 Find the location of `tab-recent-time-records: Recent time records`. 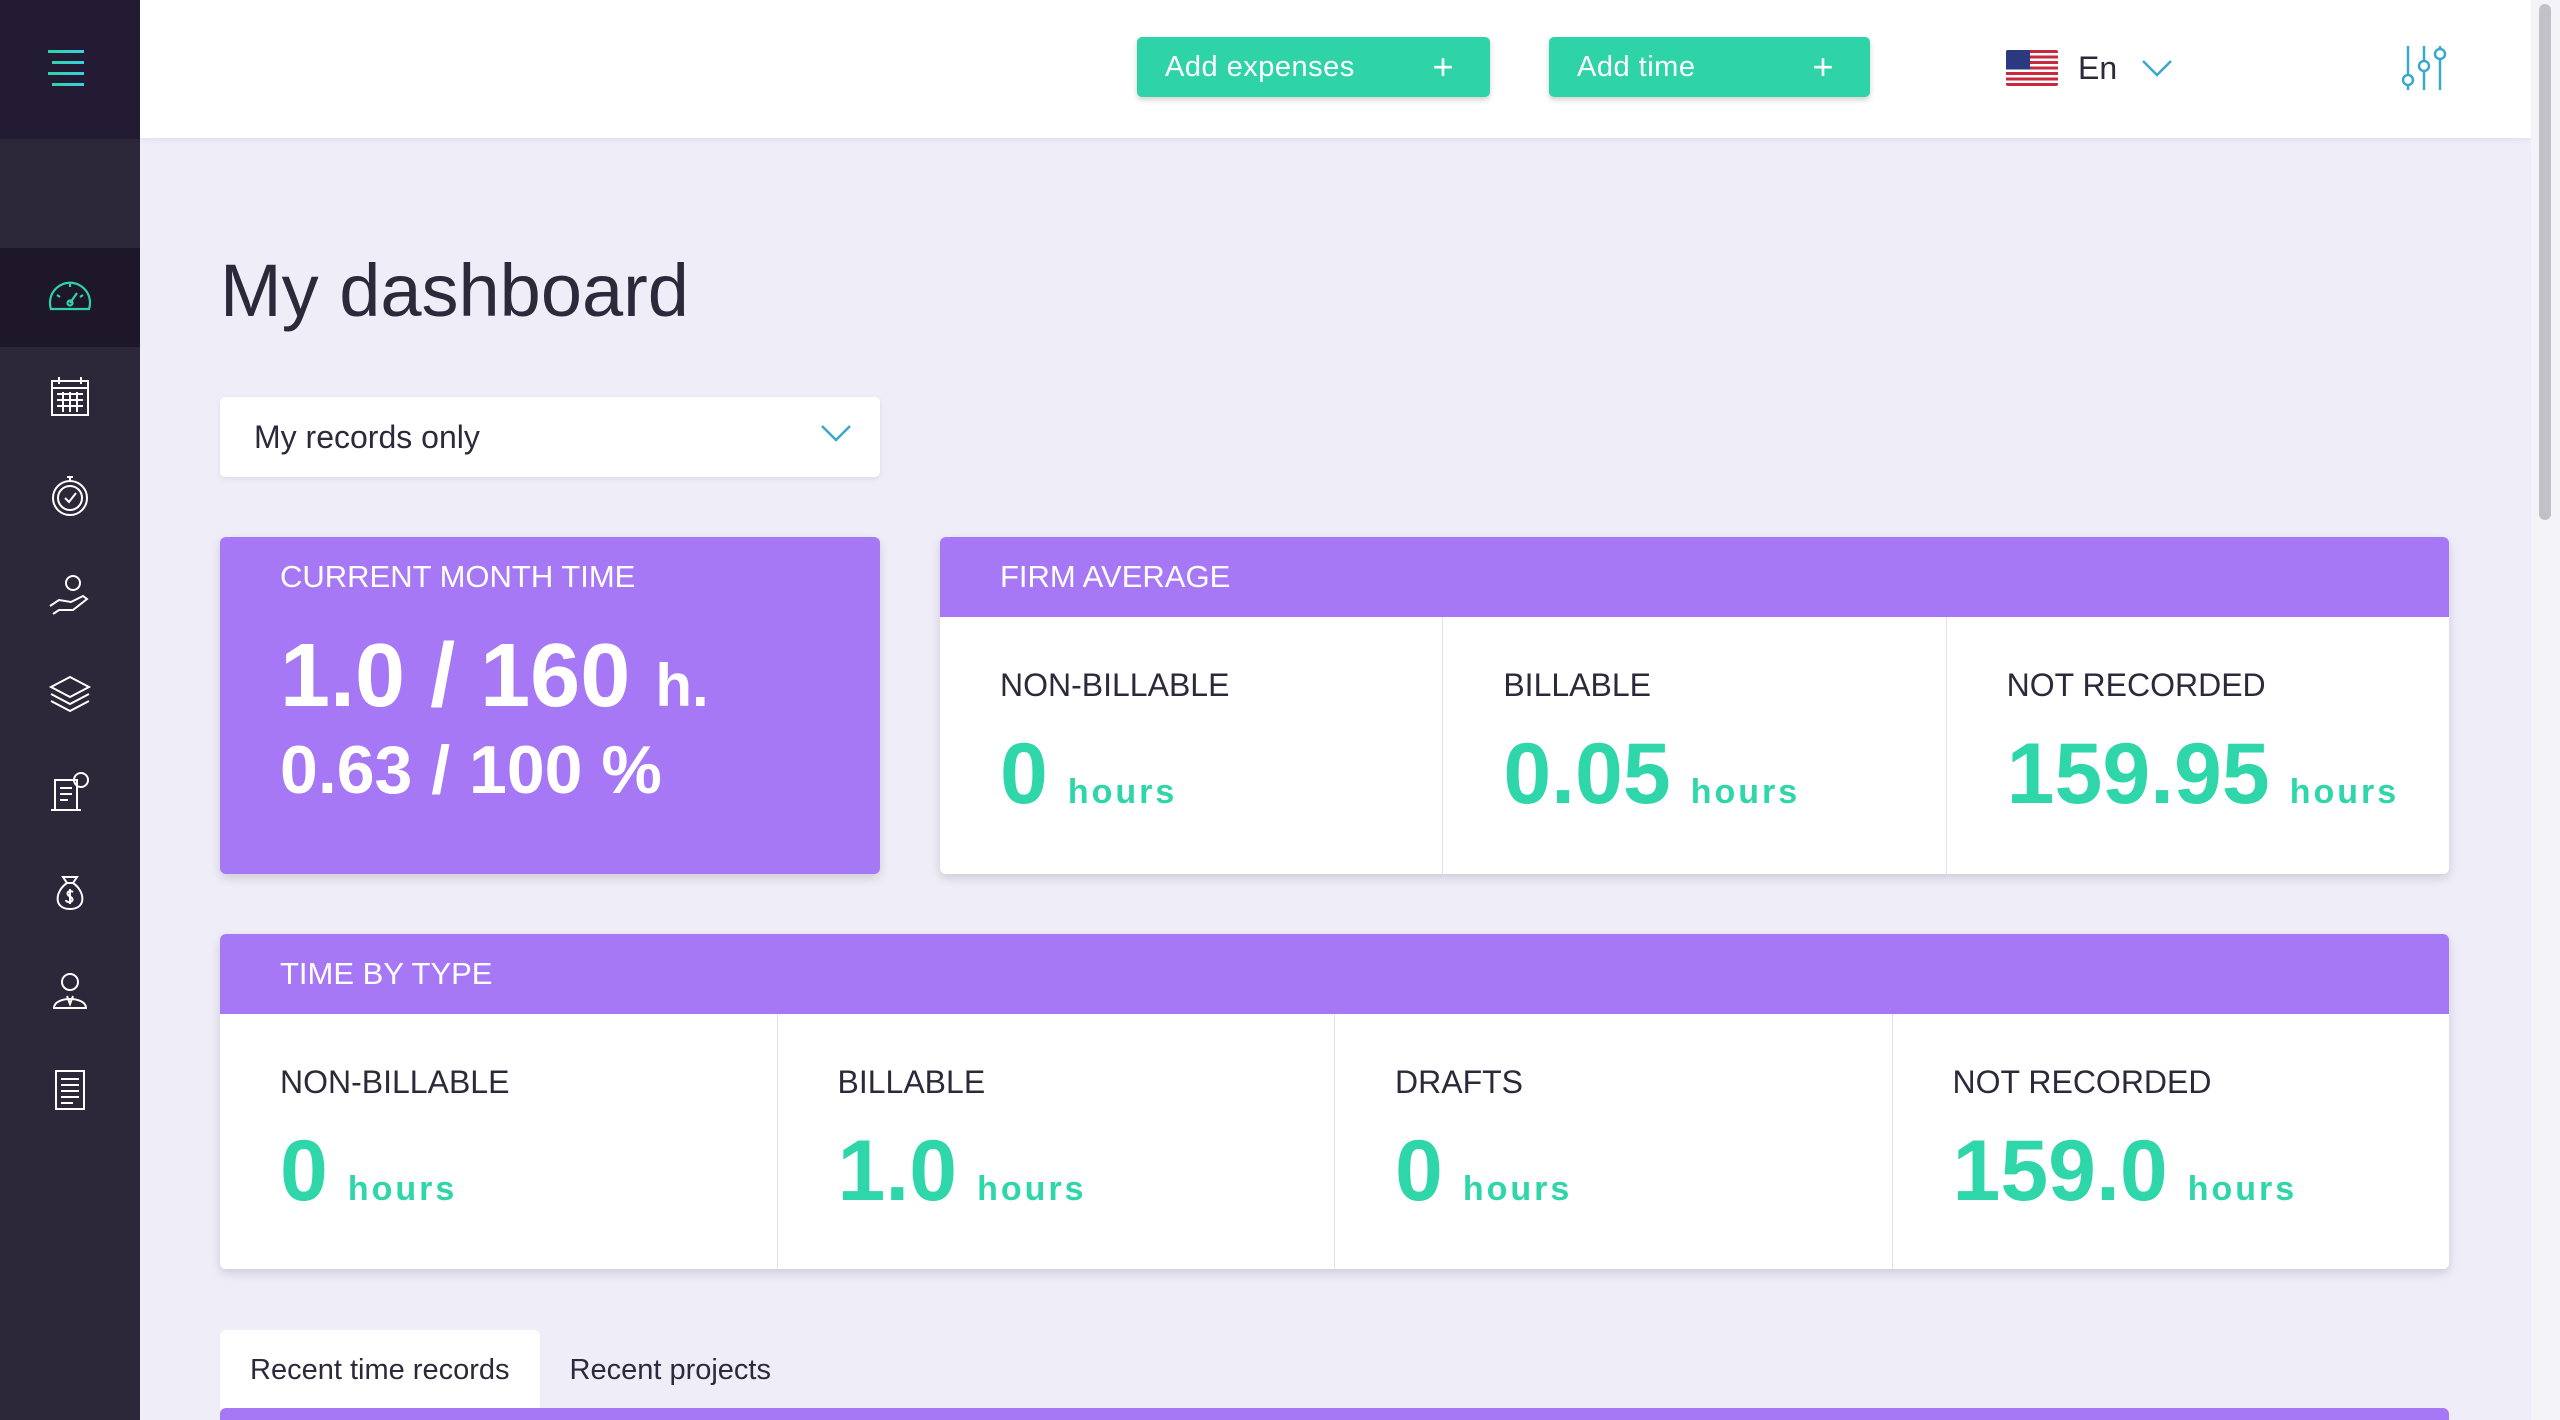

tab-recent-time-records: Recent time records is located at coordinates (380, 1370).